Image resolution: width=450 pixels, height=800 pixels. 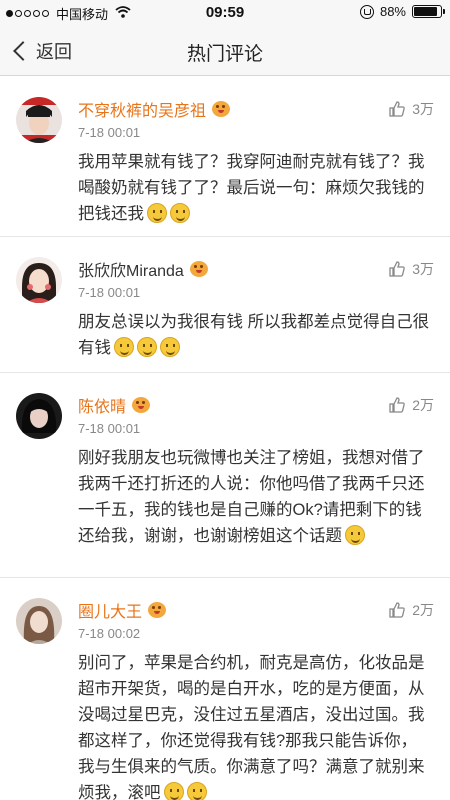 I want to click on username-text: 张欣欣Miranda, so click(x=131, y=271).